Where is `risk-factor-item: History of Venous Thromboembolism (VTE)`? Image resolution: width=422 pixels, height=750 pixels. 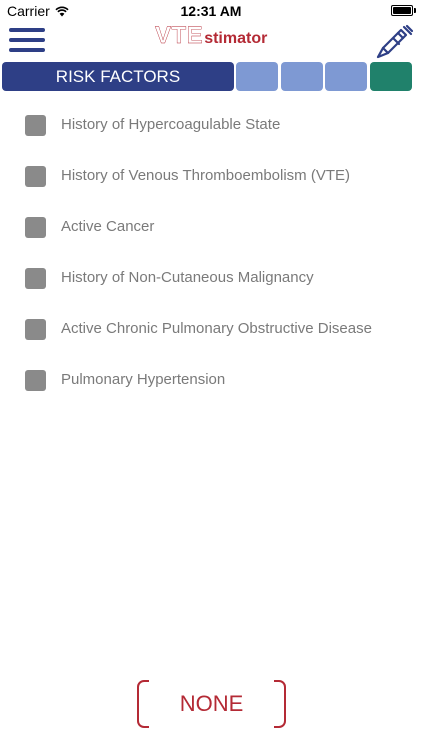
risk-factor-item: History of Venous Thromboembolism (VTE) is located at coordinates (211, 176).